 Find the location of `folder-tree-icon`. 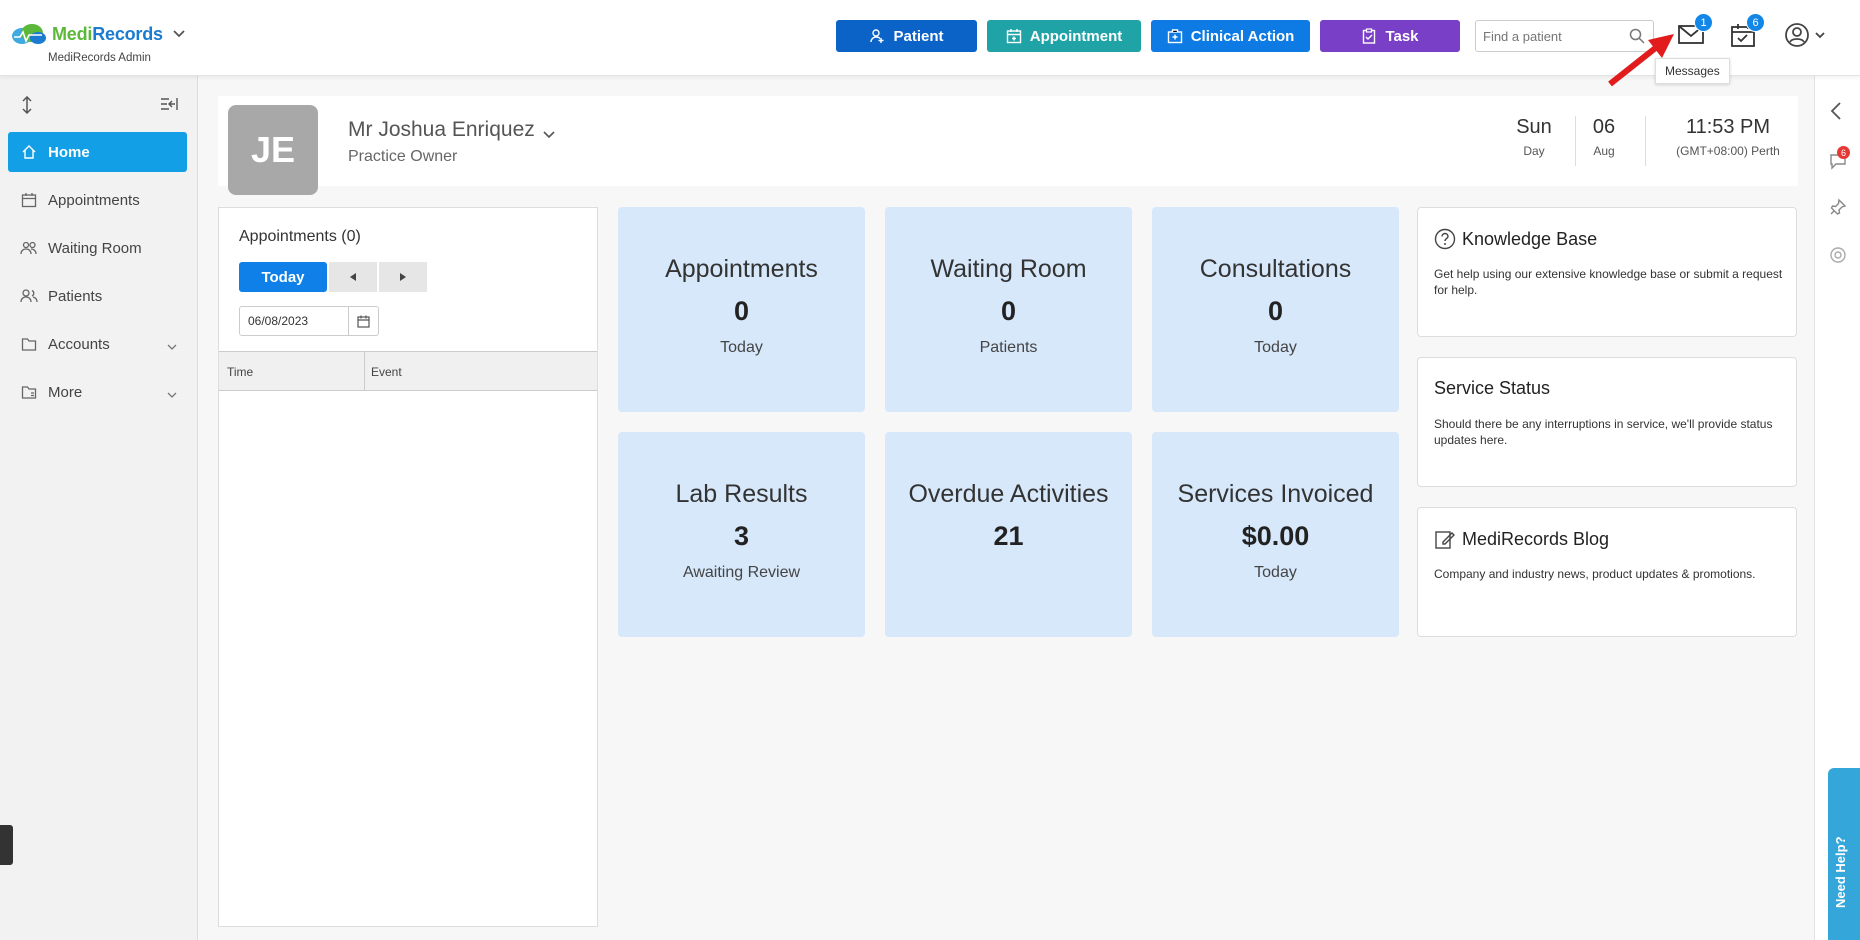

folder-tree-icon is located at coordinates (29, 392).